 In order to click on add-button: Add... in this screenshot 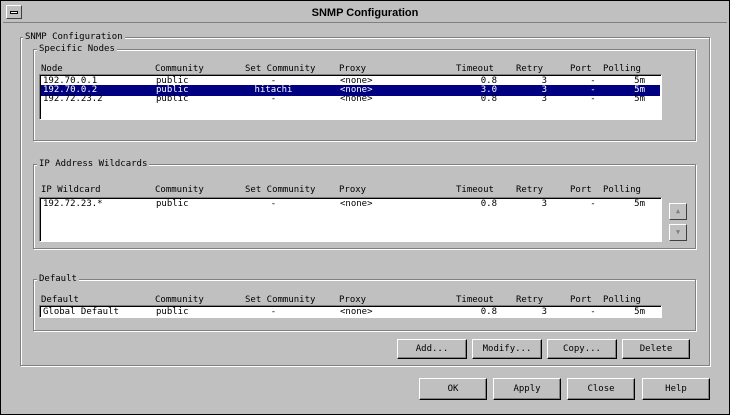, I will do `click(432, 349)`.